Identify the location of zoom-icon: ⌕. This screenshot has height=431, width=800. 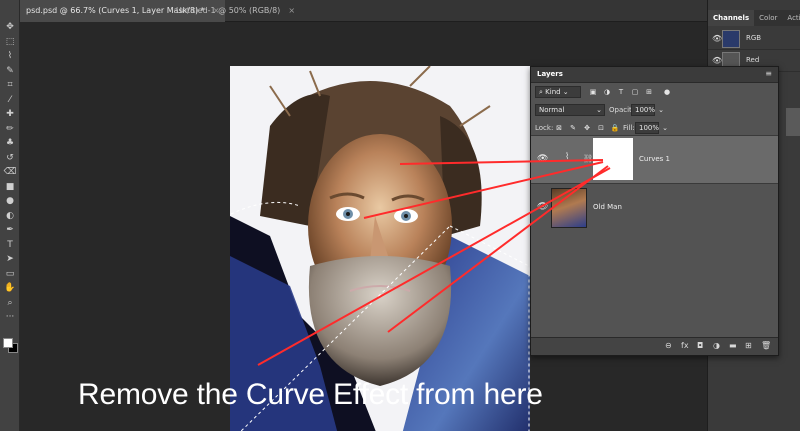
(10, 303).